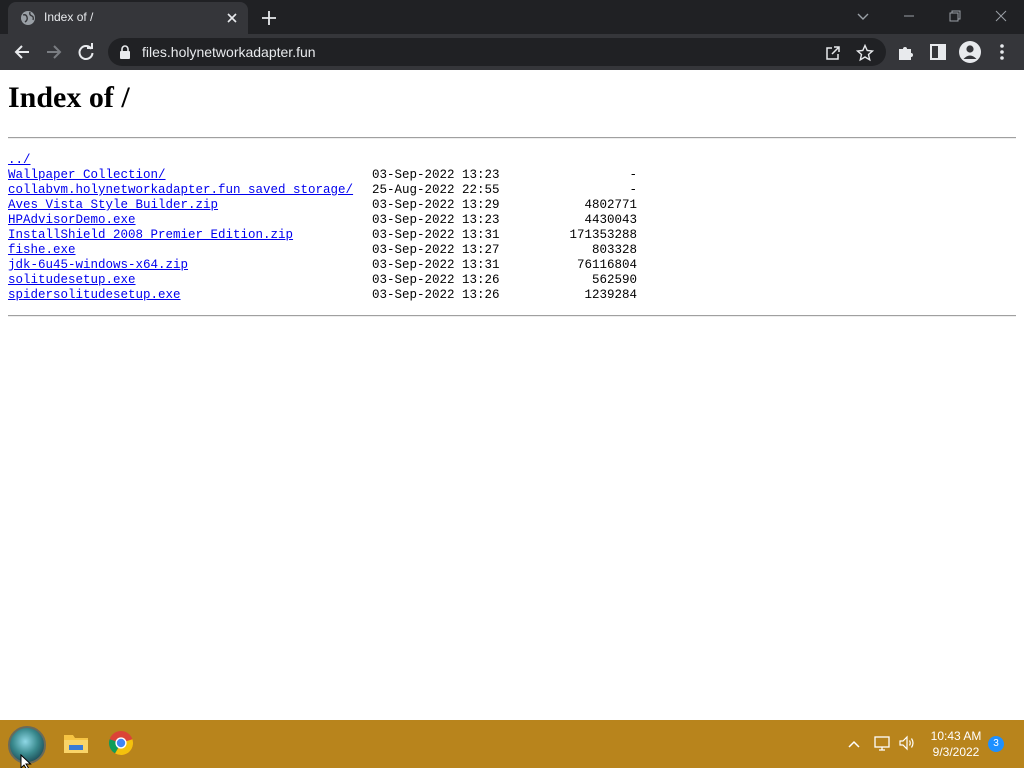  What do you see at coordinates (614, 280) in the screenshot?
I see `file-size: 562590` at bounding box center [614, 280].